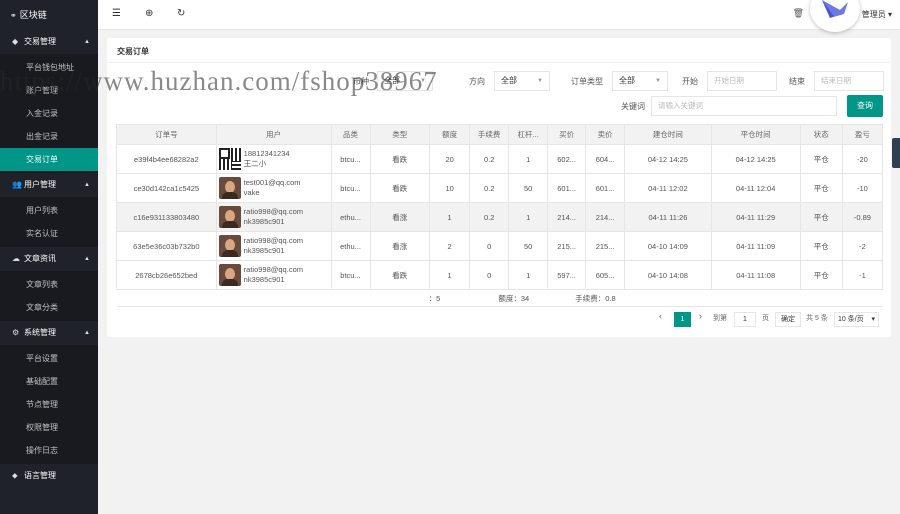 This screenshot has width=900, height=514. Describe the element at coordinates (166, 134) in the screenshot. I see `col-order-id: 订单号` at that location.